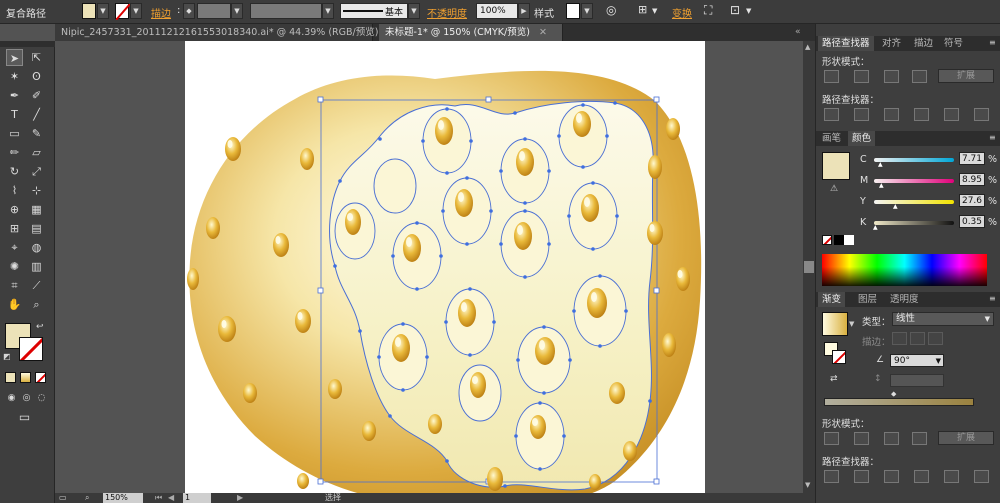 This screenshot has height=503, width=1000. What do you see at coordinates (849, 240) in the screenshot?
I see `white-swatch` at bounding box center [849, 240].